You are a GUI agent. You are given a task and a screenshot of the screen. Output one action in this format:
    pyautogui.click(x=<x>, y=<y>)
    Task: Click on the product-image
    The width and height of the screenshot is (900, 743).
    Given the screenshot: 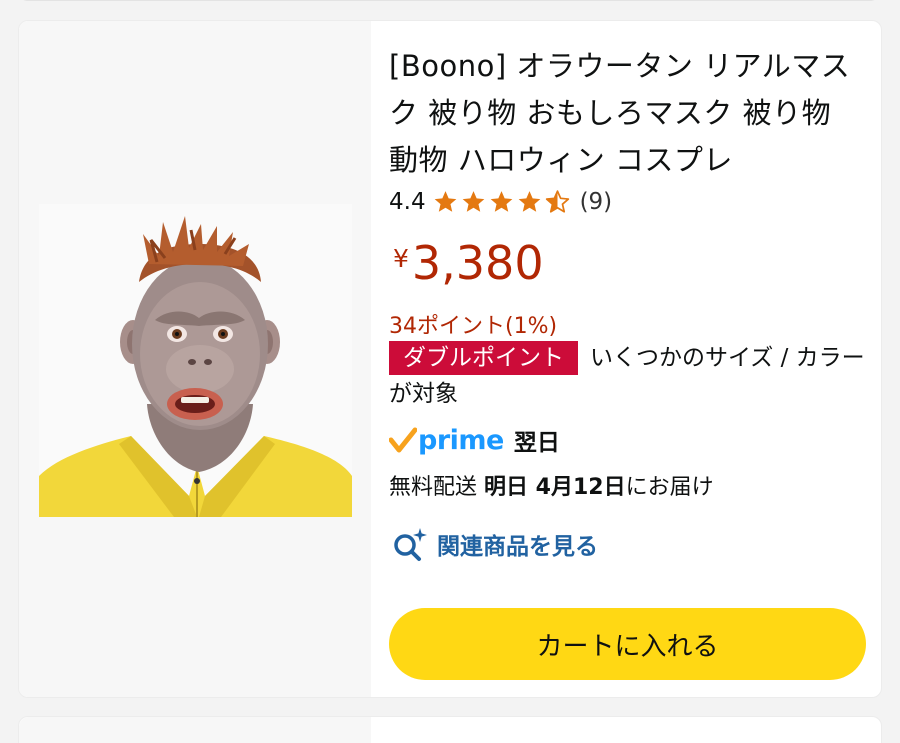 What is the action you would take?
    pyautogui.click(x=195, y=360)
    